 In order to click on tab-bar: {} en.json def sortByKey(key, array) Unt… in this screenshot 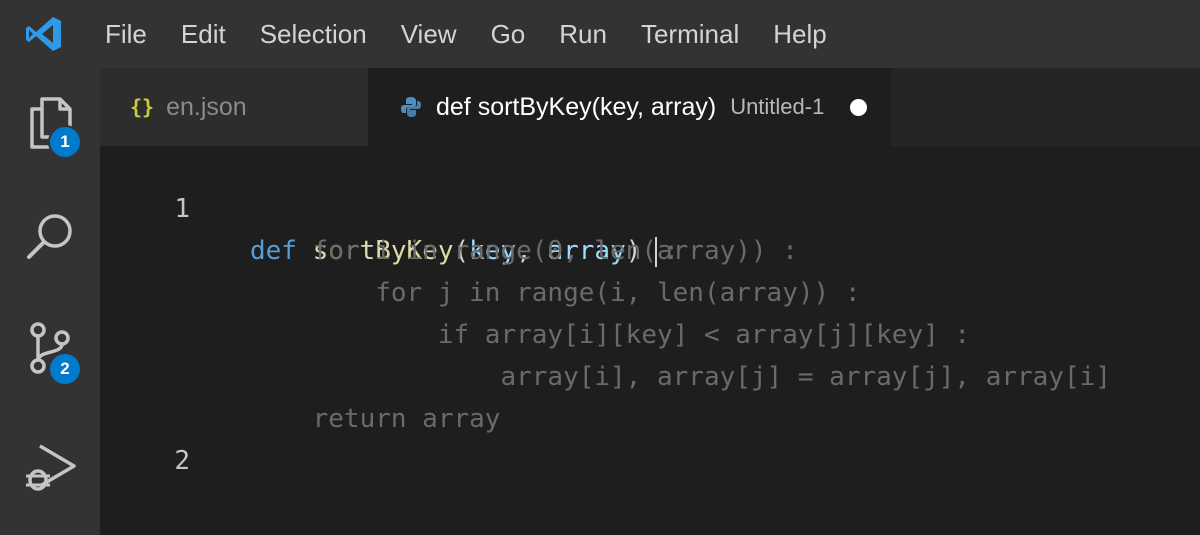, I will do `click(650, 107)`.